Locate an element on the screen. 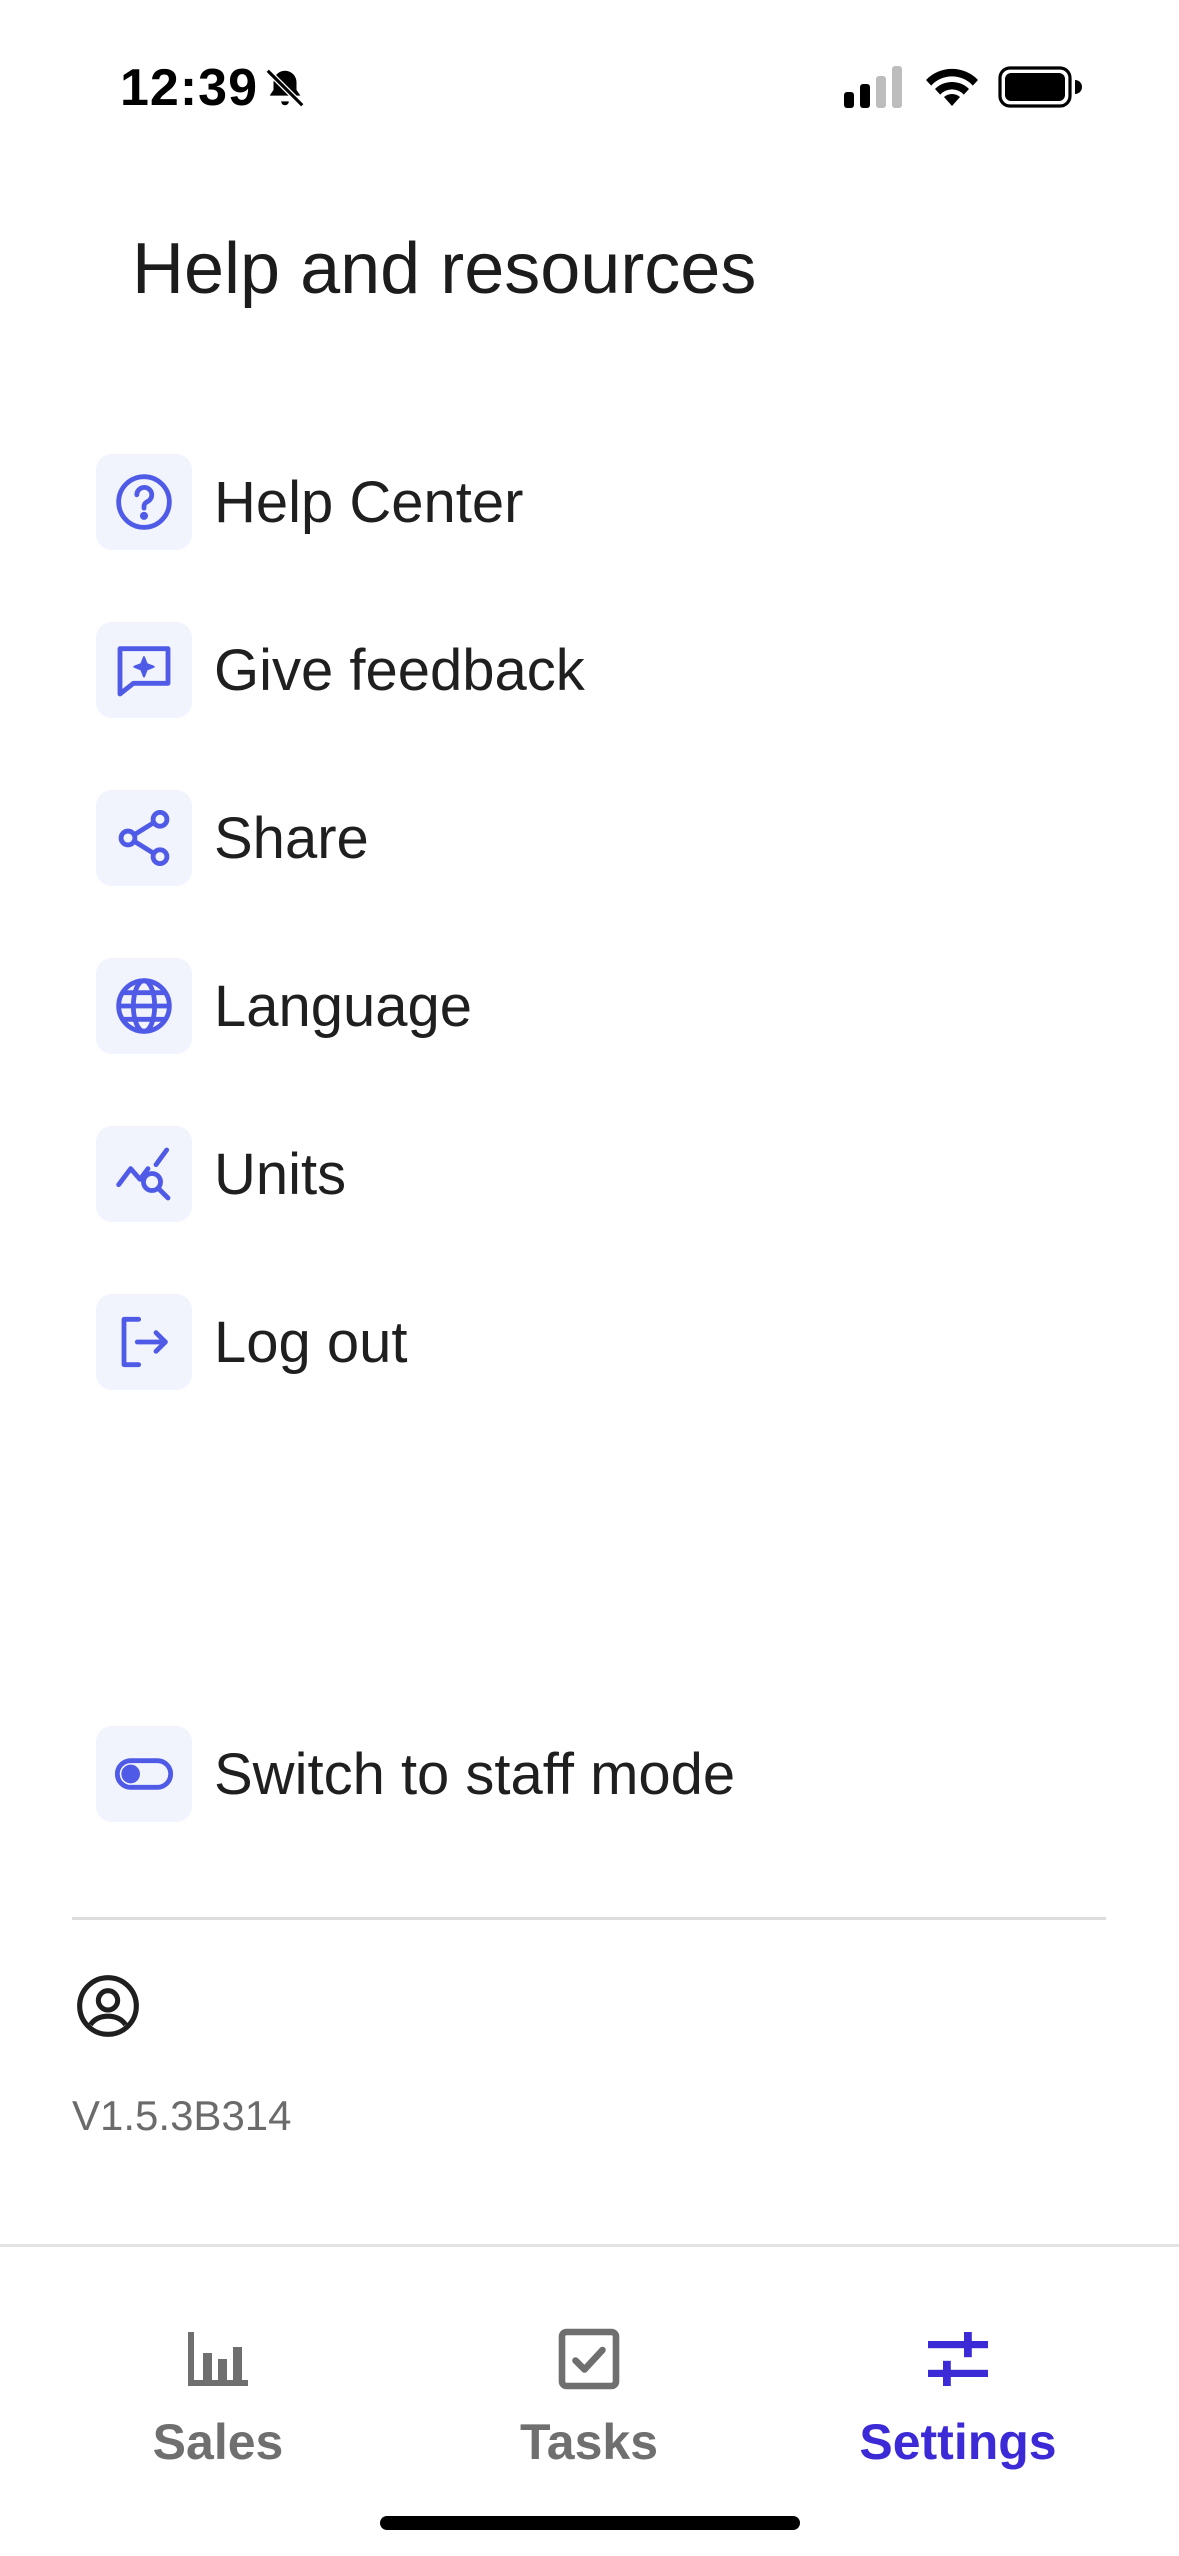  status-time: 12:39 is located at coordinates (189, 88).